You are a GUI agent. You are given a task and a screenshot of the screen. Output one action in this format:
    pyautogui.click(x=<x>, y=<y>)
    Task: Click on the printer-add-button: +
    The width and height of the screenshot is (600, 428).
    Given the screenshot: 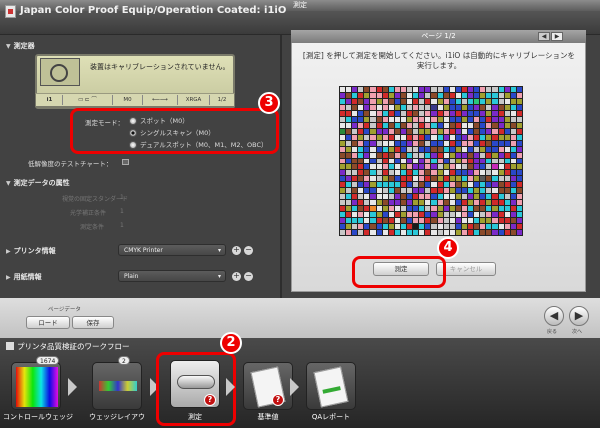 What is the action you would take?
    pyautogui.click(x=236, y=250)
    